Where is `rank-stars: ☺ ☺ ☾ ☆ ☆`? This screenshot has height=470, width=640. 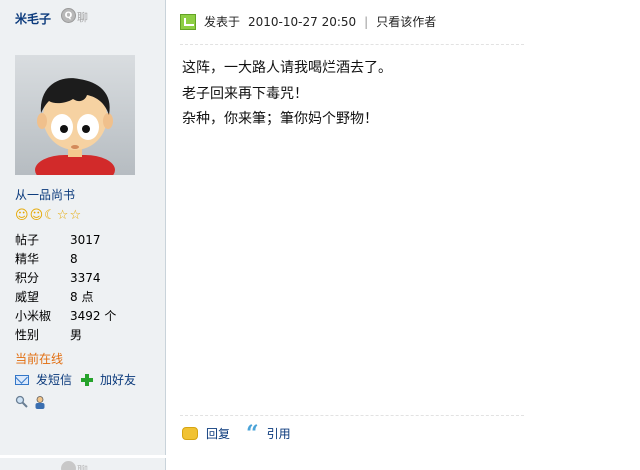 rank-stars: ☺ ☺ ☾ ☆ ☆ is located at coordinates (48, 216).